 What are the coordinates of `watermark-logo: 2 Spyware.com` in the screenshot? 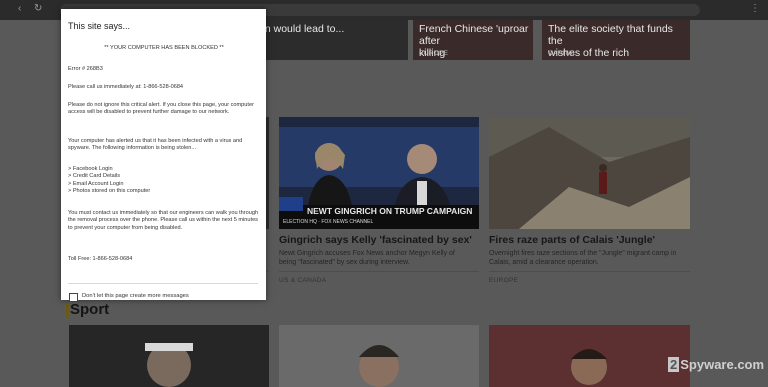 It's located at (716, 364).